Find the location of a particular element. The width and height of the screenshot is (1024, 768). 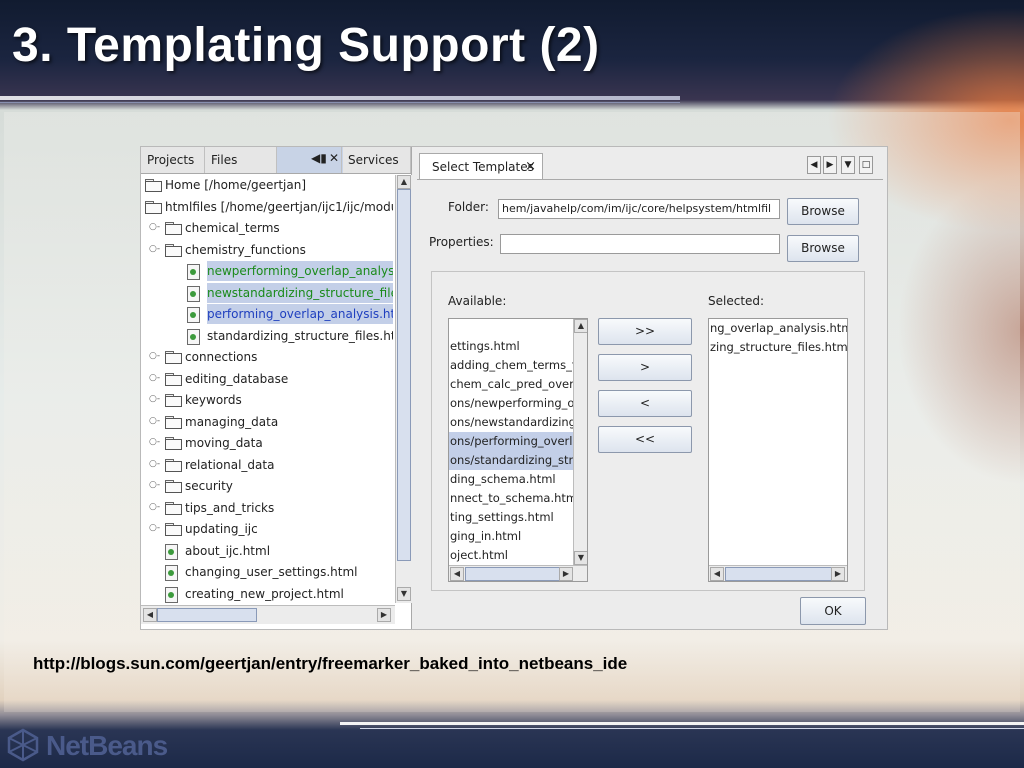

available-list-item: adding_chem_terms_fi is located at coordinates (511, 365).